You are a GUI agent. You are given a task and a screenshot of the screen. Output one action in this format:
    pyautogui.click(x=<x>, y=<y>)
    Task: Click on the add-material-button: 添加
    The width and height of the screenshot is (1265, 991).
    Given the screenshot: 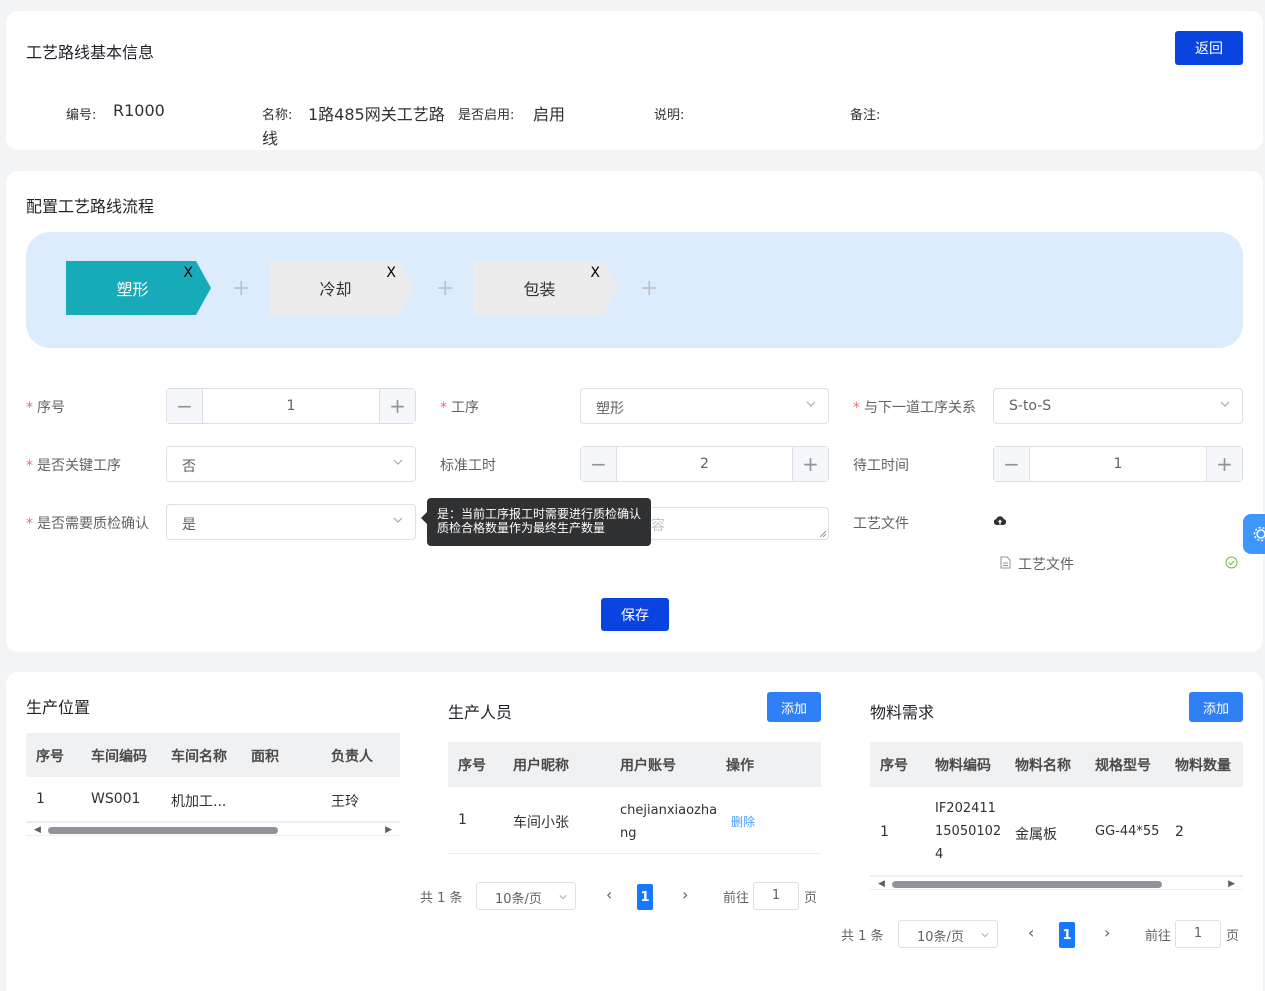 What is the action you would take?
    pyautogui.click(x=1216, y=707)
    